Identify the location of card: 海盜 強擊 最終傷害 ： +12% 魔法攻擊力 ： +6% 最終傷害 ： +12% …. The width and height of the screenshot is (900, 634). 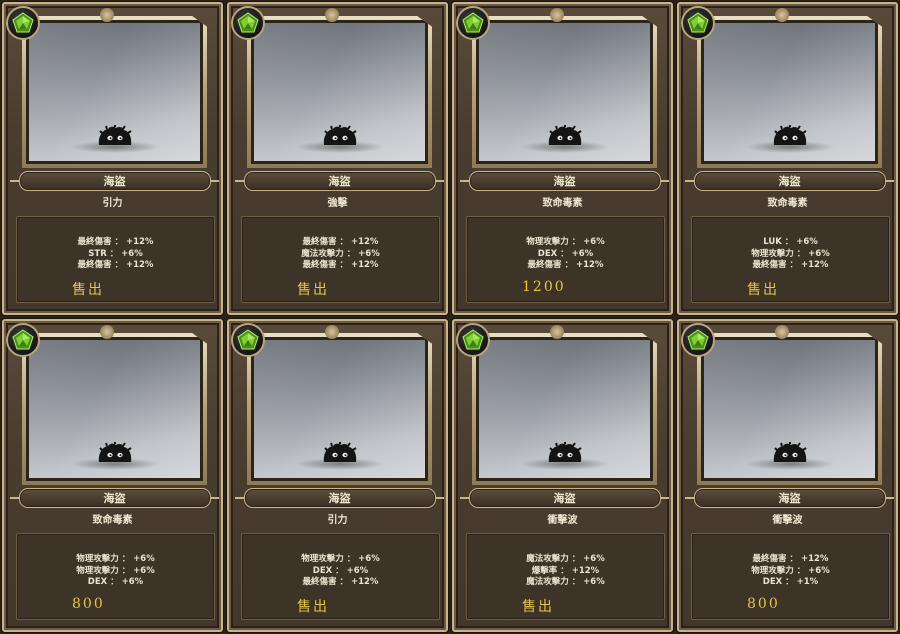
(337, 158).